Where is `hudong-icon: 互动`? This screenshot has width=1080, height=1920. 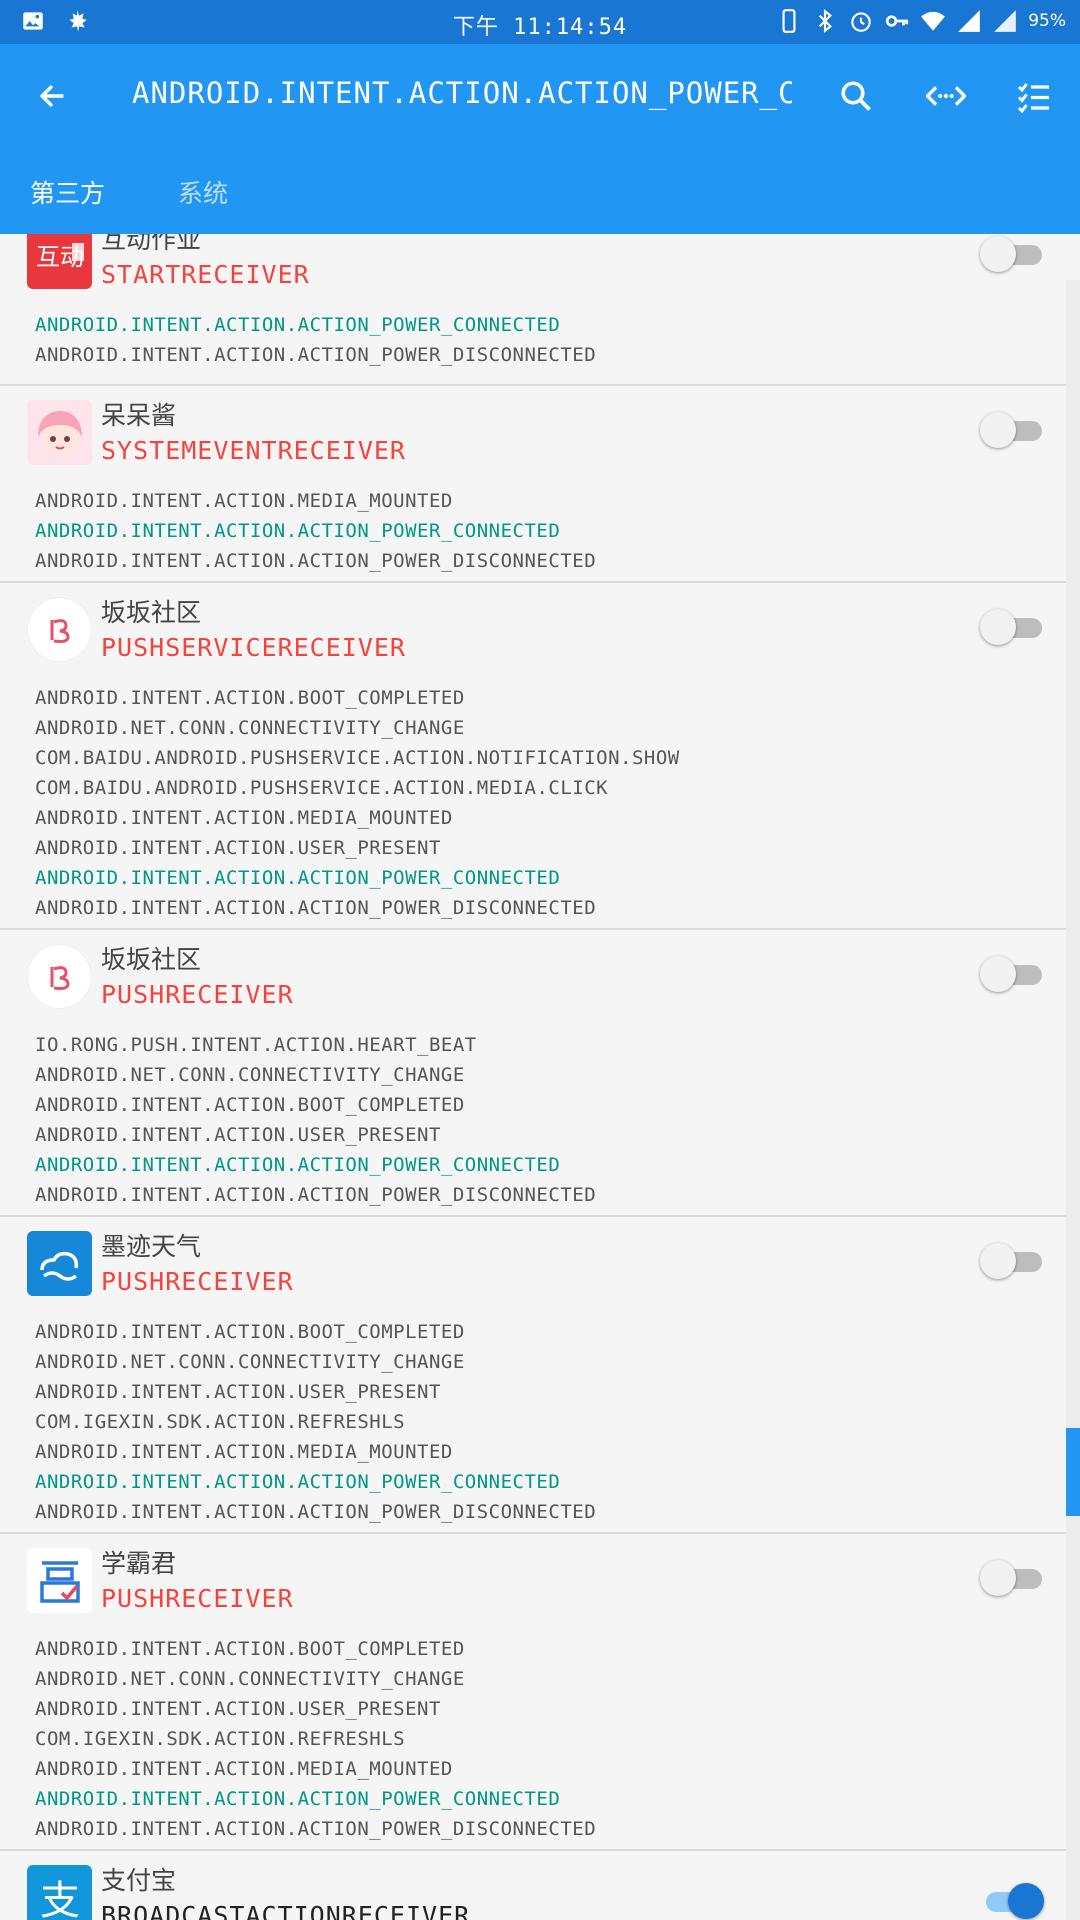 hudong-icon: 互动 is located at coordinates (59, 261).